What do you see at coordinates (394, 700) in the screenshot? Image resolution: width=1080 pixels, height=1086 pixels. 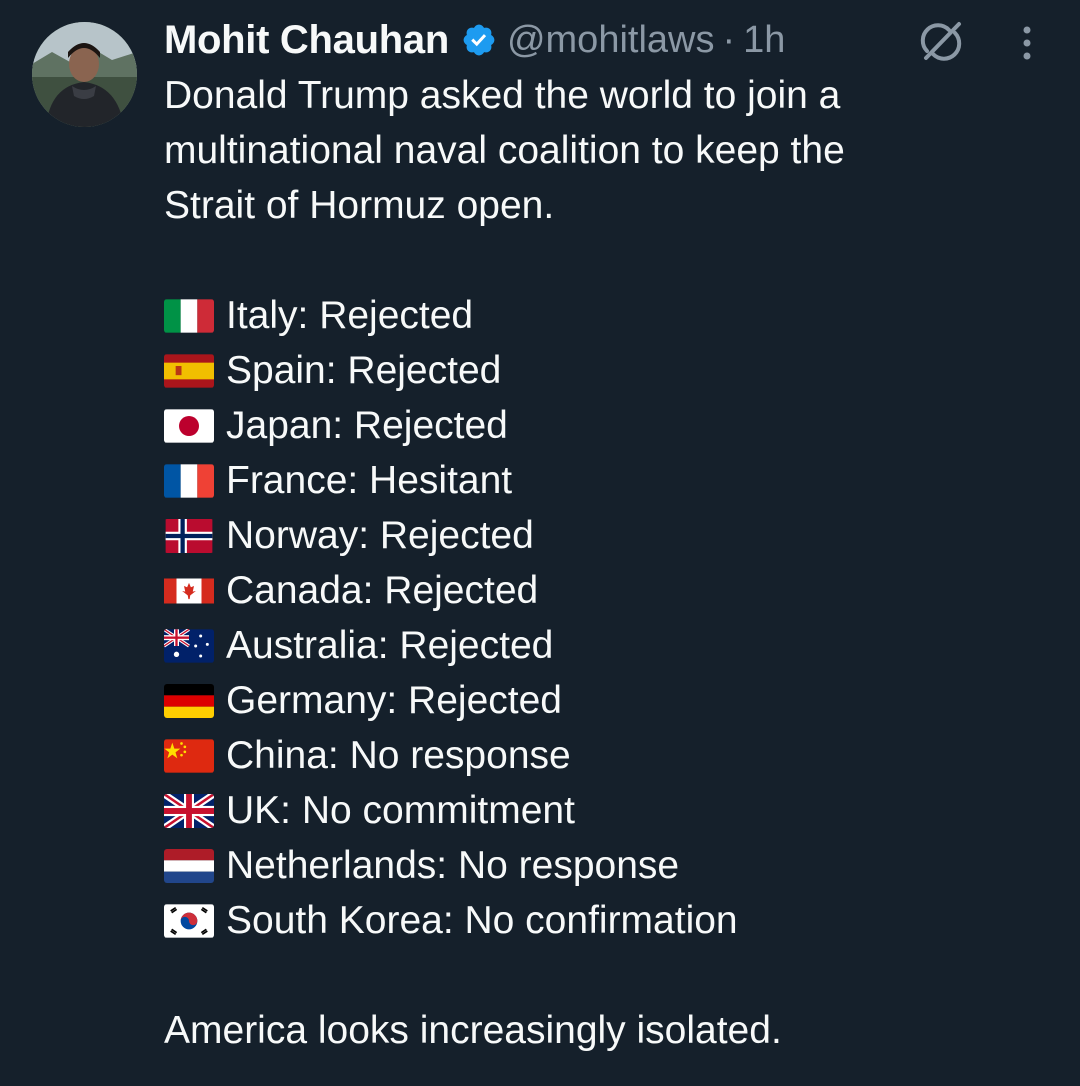 I see `country-status: Germany: Rejected` at bounding box center [394, 700].